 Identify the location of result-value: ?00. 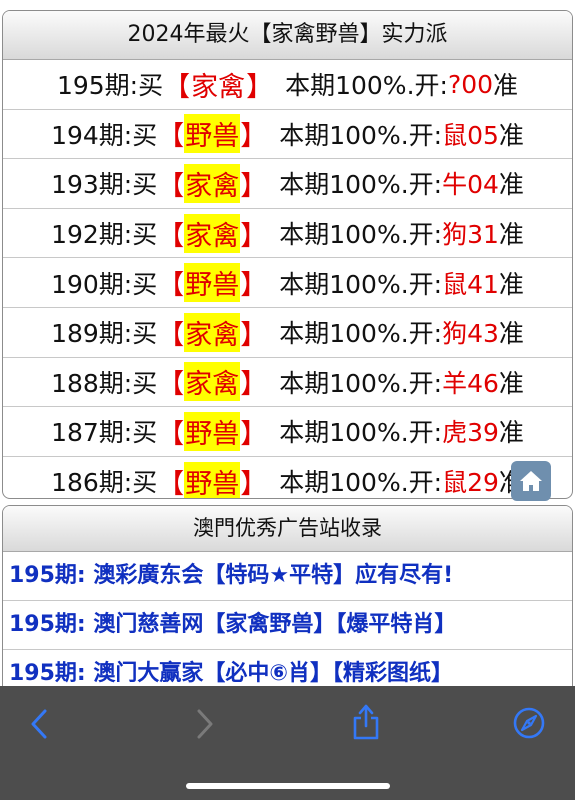
(470, 84).